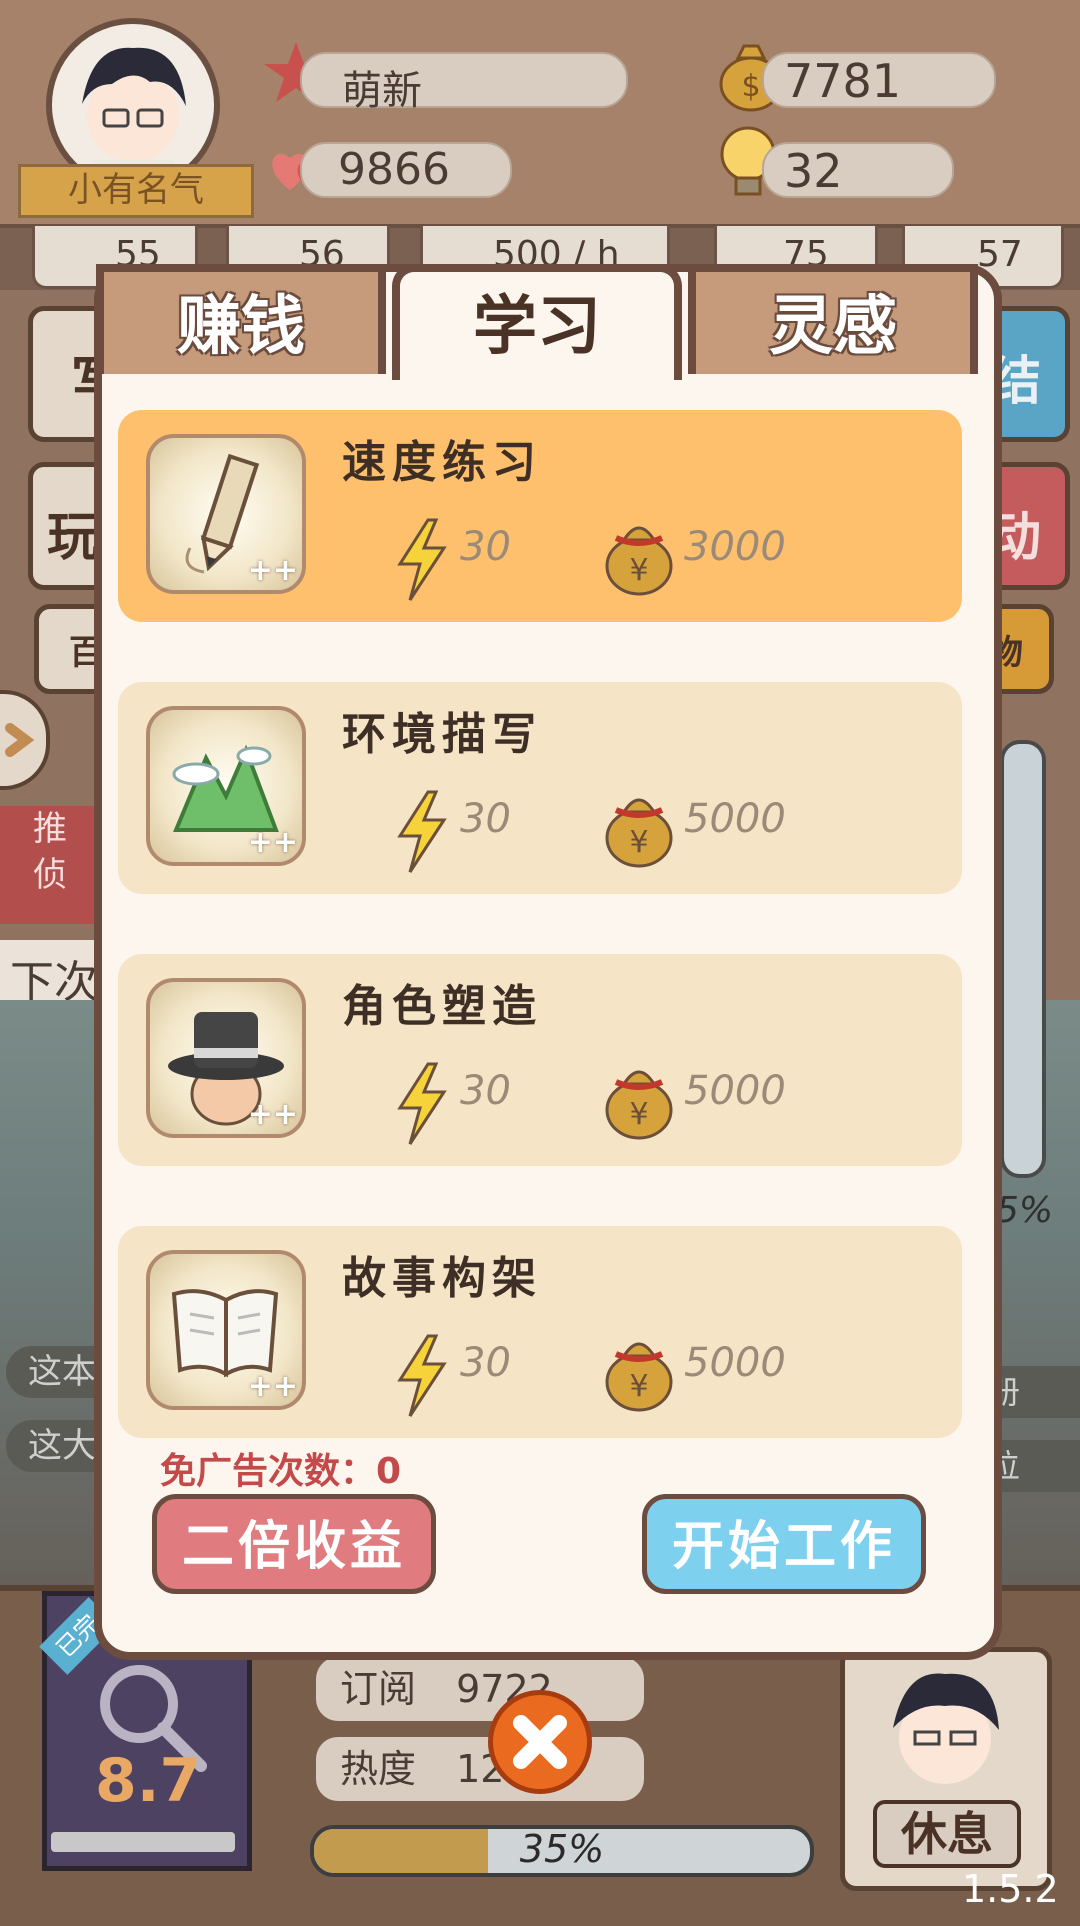 This screenshot has height=1926, width=1080. What do you see at coordinates (378, 1689) in the screenshot?
I see `subscribe-label: 订阅` at bounding box center [378, 1689].